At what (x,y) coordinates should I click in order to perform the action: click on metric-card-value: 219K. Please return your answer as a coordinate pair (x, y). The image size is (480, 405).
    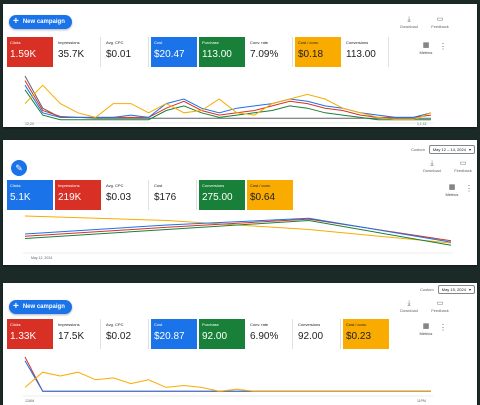
    Looking at the image, I should click on (70, 197).